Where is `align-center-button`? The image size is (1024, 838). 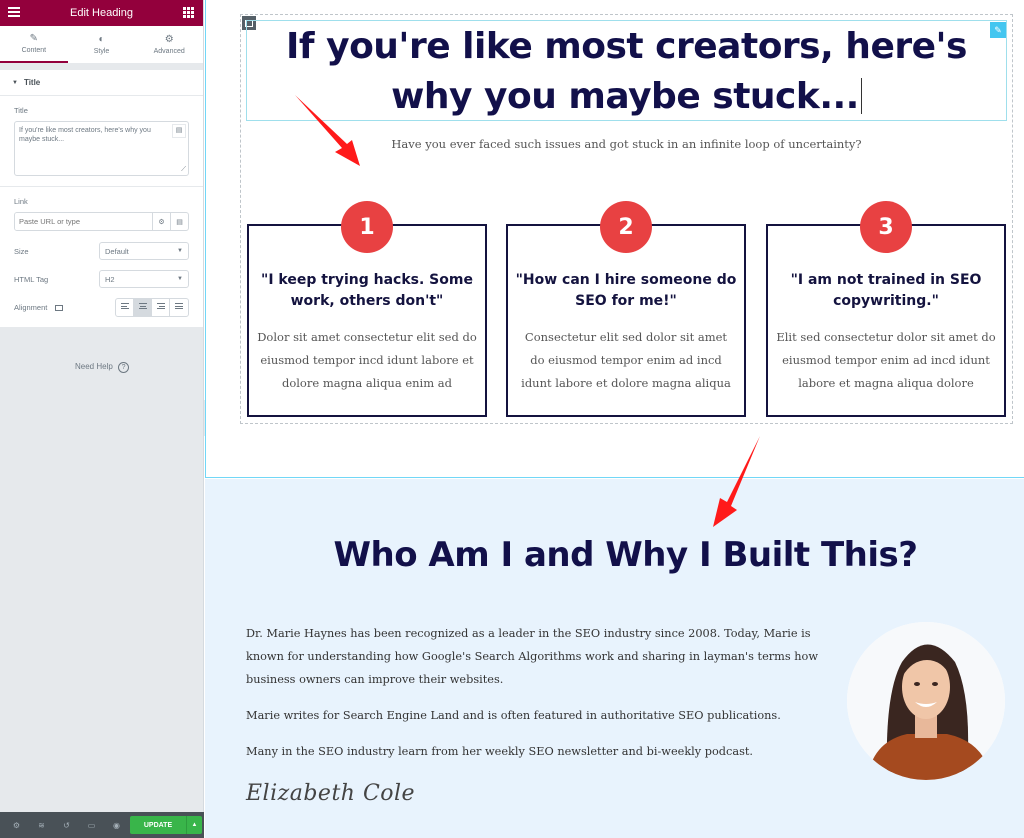 align-center-button is located at coordinates (143, 307).